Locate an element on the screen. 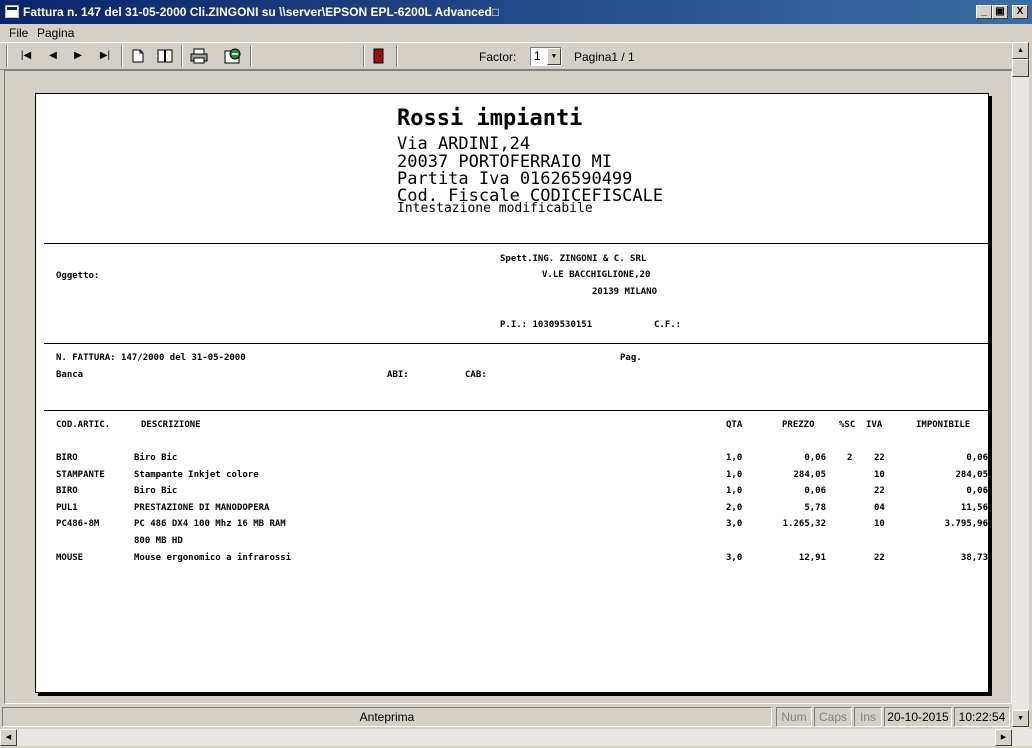 The height and width of the screenshot is (748, 1032). scroll-left-button: ◀ is located at coordinates (8, 737).